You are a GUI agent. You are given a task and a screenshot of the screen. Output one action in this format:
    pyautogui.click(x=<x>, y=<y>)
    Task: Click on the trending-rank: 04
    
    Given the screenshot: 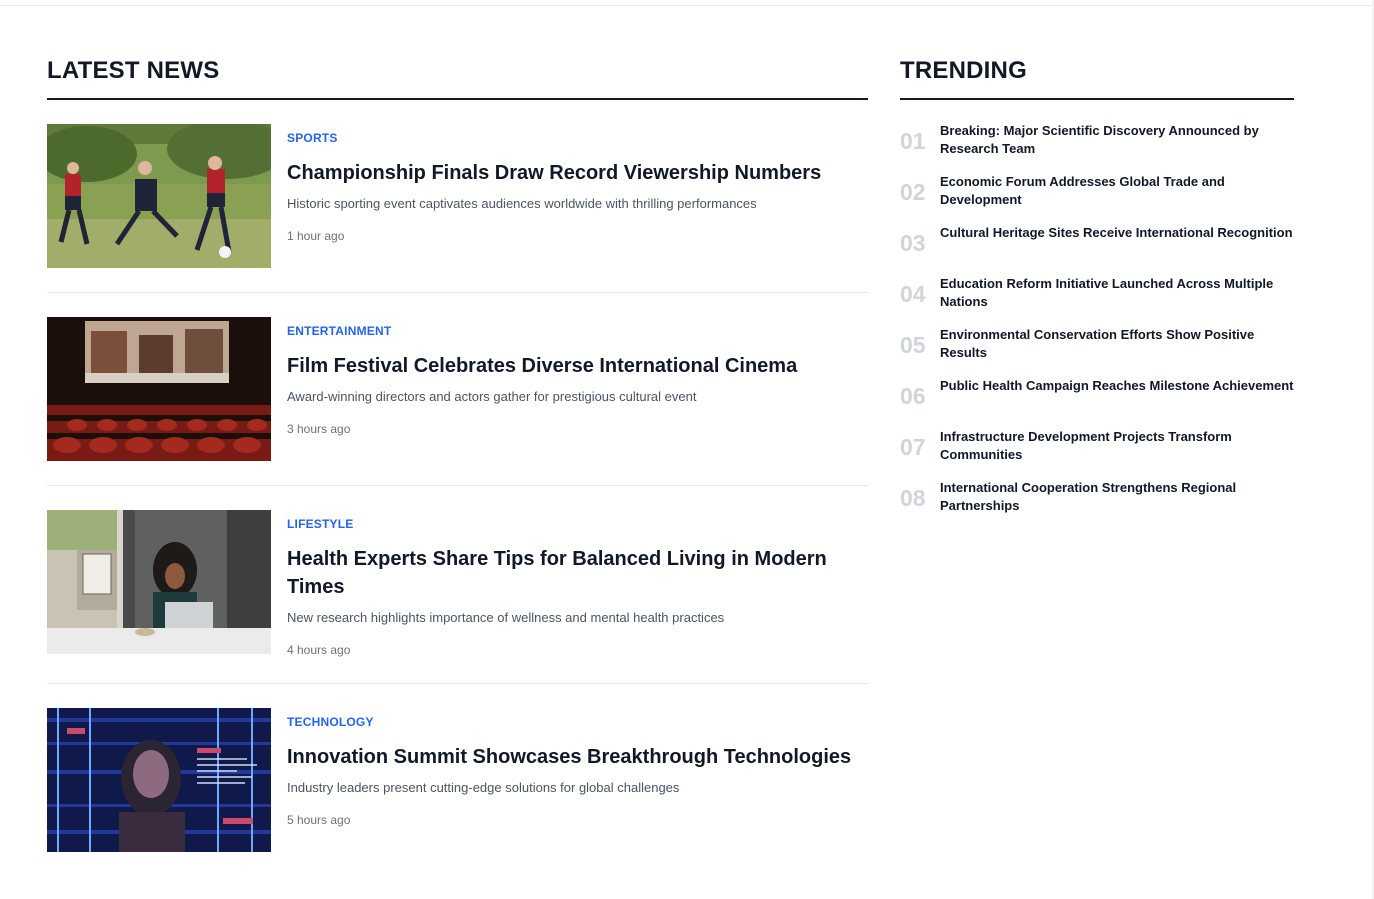 What is the action you would take?
    pyautogui.click(x=913, y=294)
    